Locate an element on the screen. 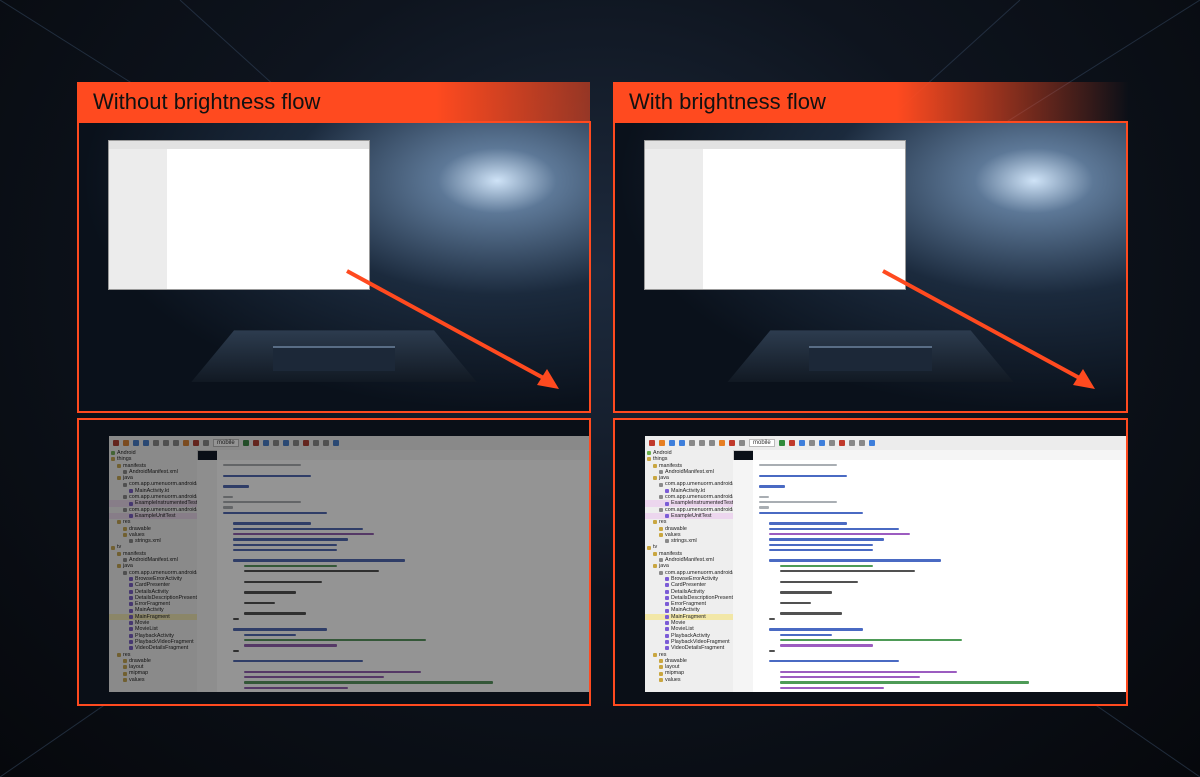  file-icon is located at coordinates (661, 472).